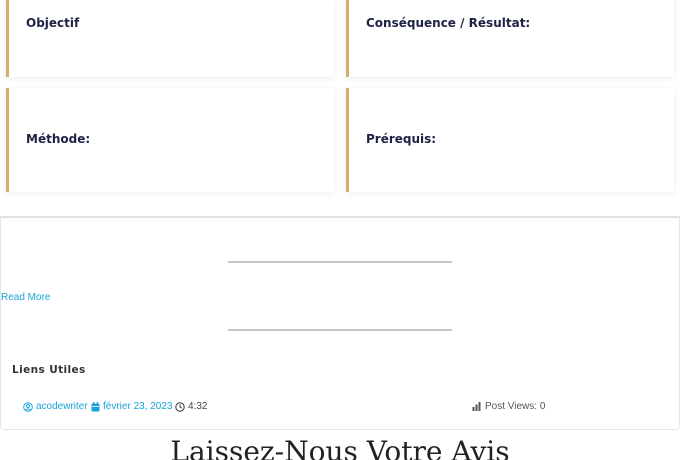 The height and width of the screenshot is (460, 680). What do you see at coordinates (515, 406) in the screenshot?
I see `post-views-text: Post Views: 0` at bounding box center [515, 406].